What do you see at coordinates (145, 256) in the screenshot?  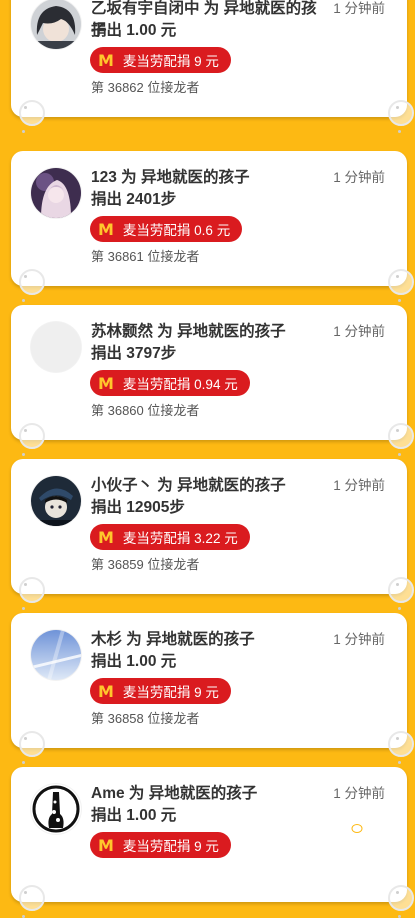 I see `relay-rank: 第 36861 位接龙者` at bounding box center [145, 256].